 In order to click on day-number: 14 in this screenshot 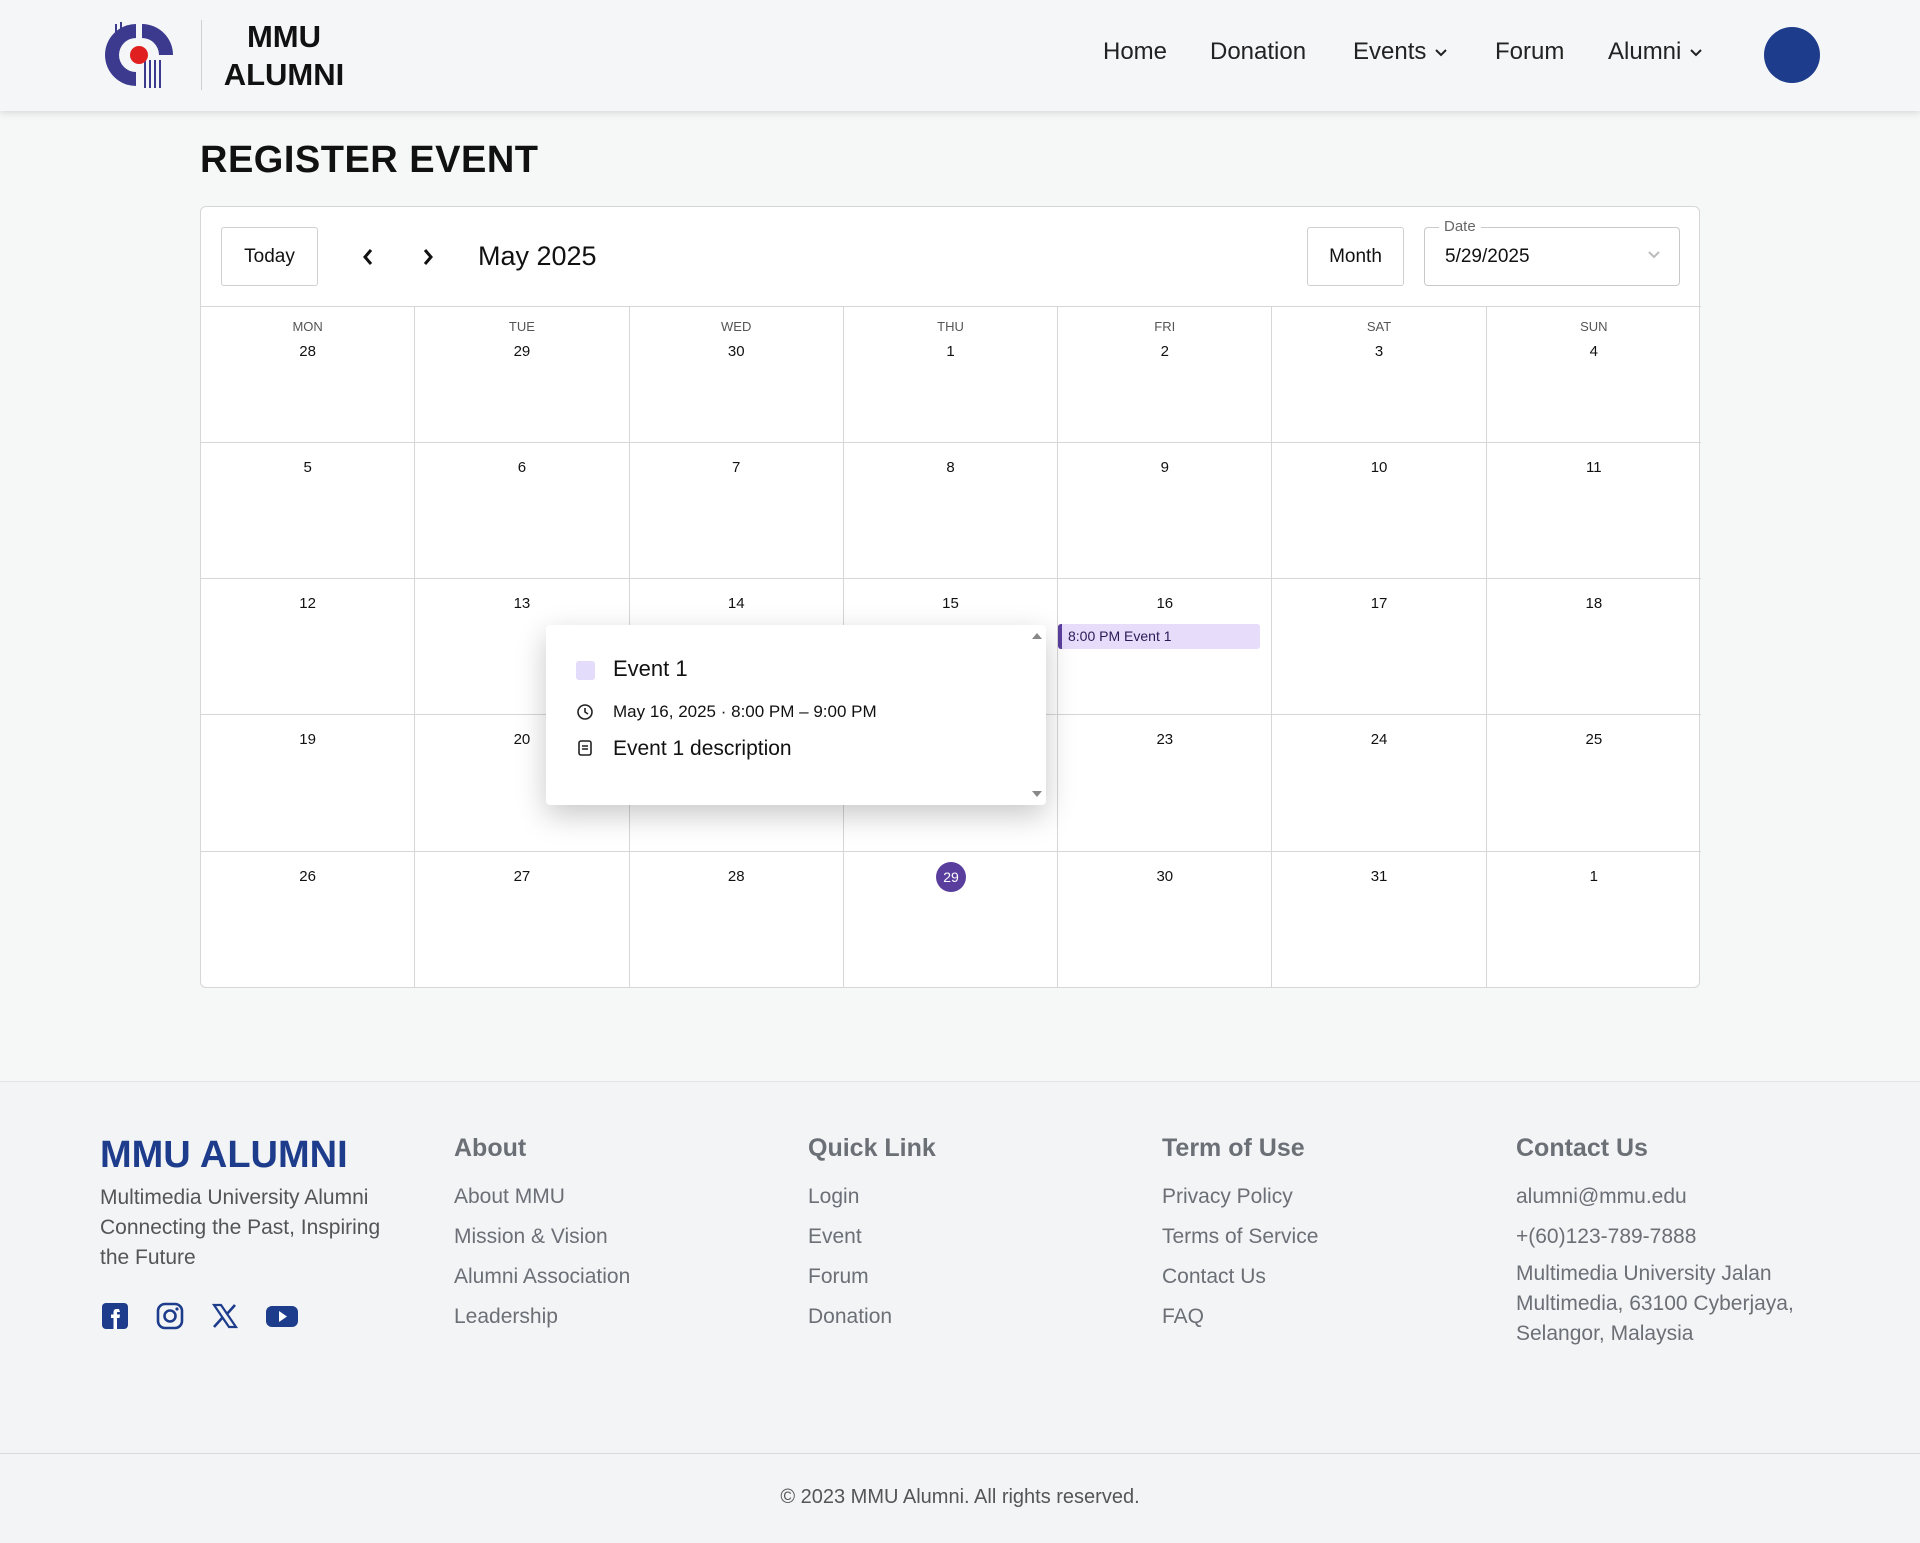, I will do `click(736, 603)`.